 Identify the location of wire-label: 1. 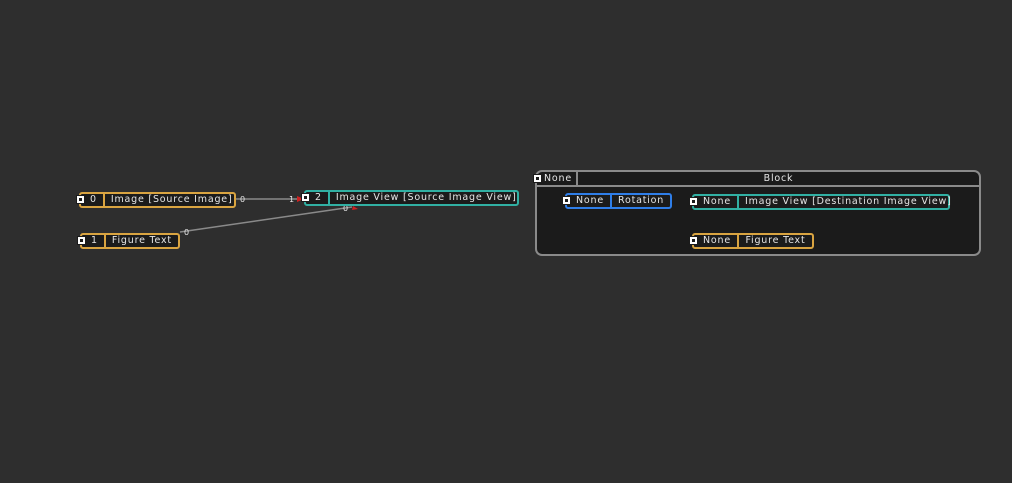
(292, 199).